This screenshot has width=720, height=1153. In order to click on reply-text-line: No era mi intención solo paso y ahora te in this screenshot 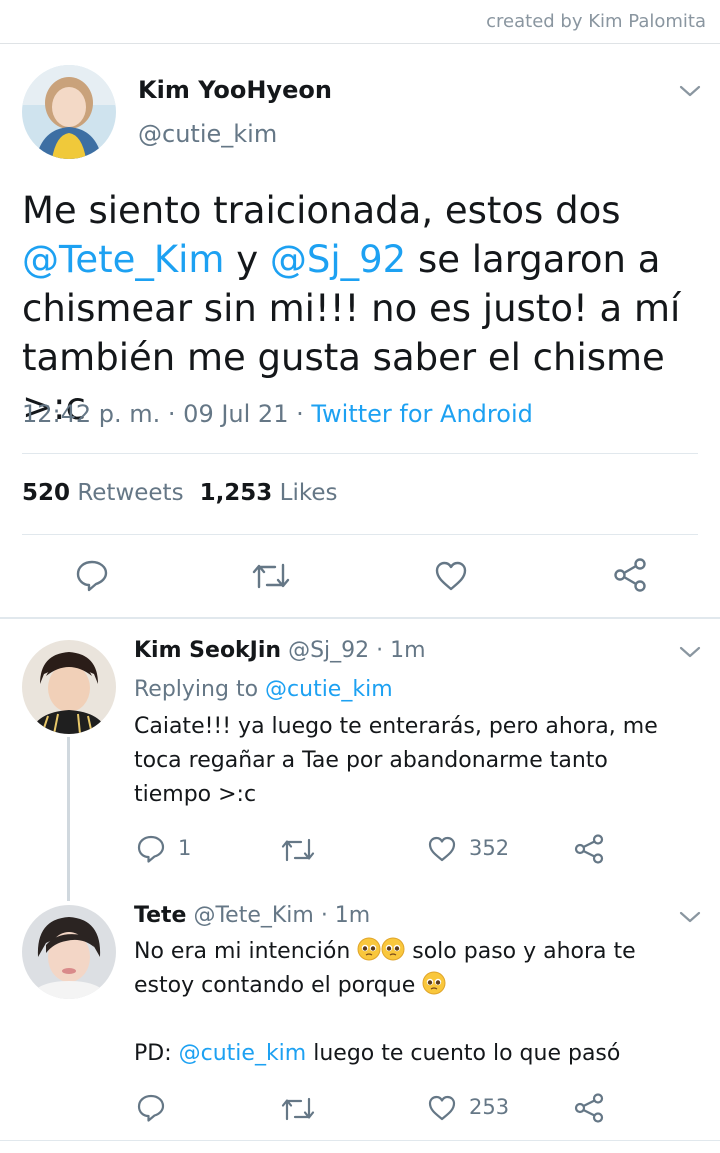, I will do `click(414, 952)`.